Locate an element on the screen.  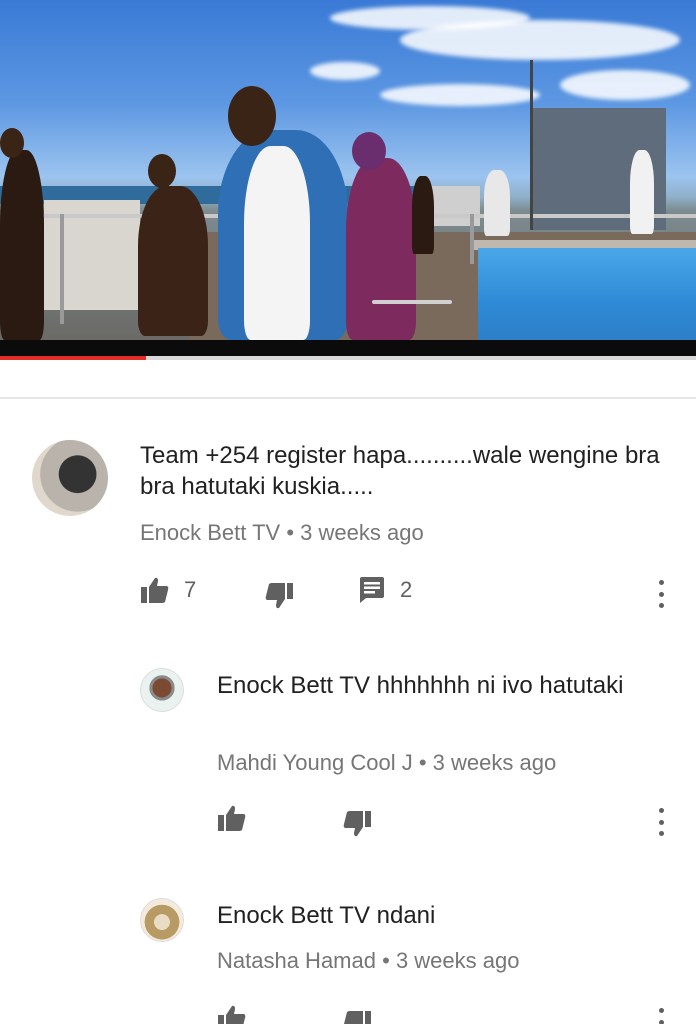
comment-meta: Mahdi Young Cool J • 3 weeks ago is located at coordinates (386, 763).